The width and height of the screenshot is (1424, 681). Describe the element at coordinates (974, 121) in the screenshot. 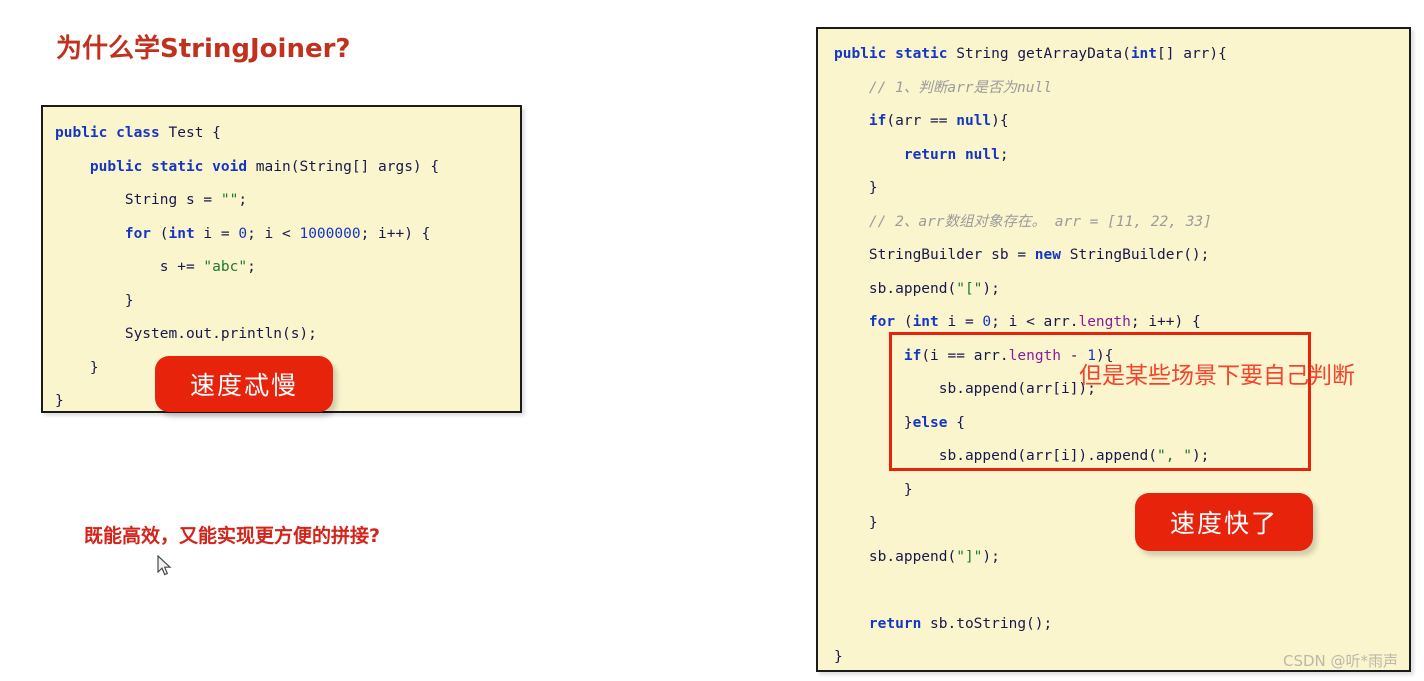

I see `code-token: null` at that location.